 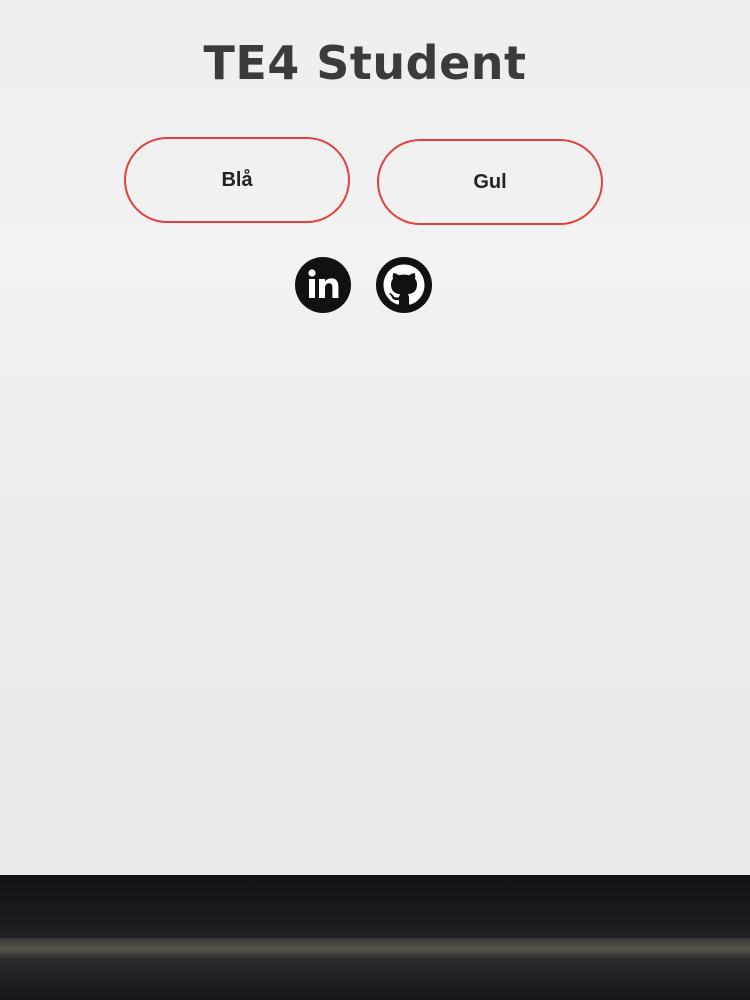 I want to click on gul-button: Gul, so click(x=490, y=182).